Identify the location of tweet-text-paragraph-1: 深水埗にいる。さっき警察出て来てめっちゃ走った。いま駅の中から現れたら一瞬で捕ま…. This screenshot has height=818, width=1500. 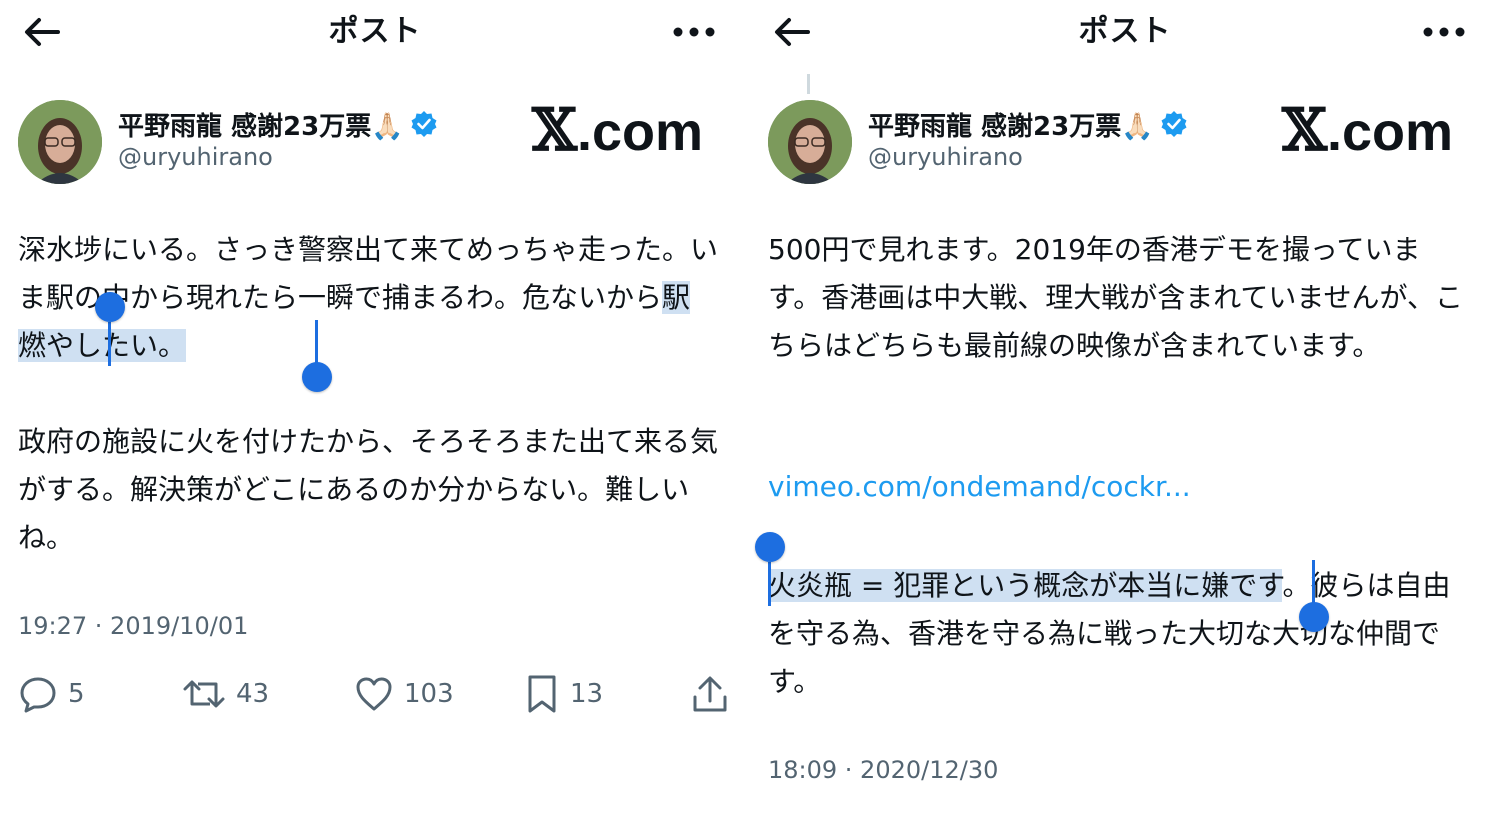
(368, 298).